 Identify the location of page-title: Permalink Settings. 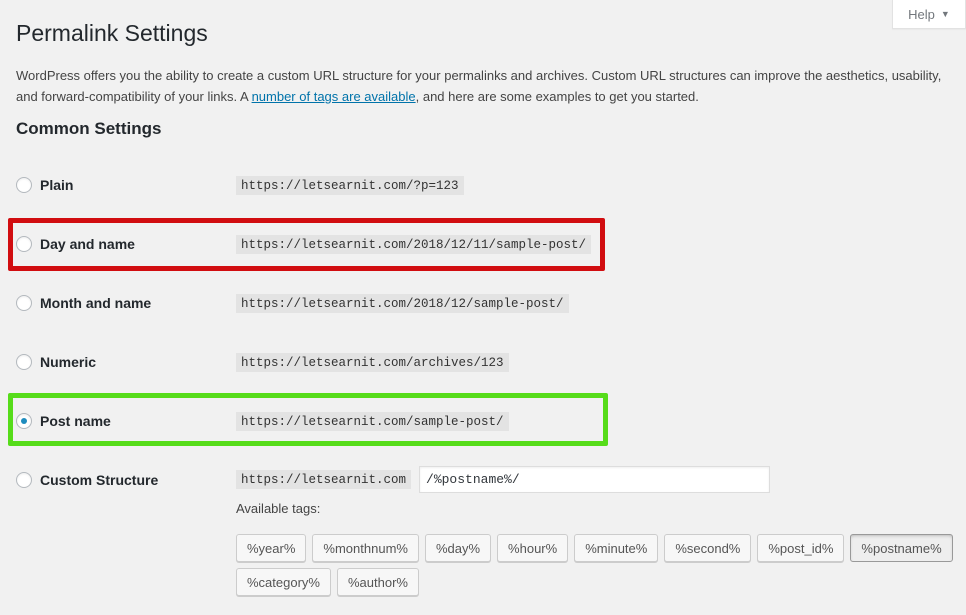
(112, 33).